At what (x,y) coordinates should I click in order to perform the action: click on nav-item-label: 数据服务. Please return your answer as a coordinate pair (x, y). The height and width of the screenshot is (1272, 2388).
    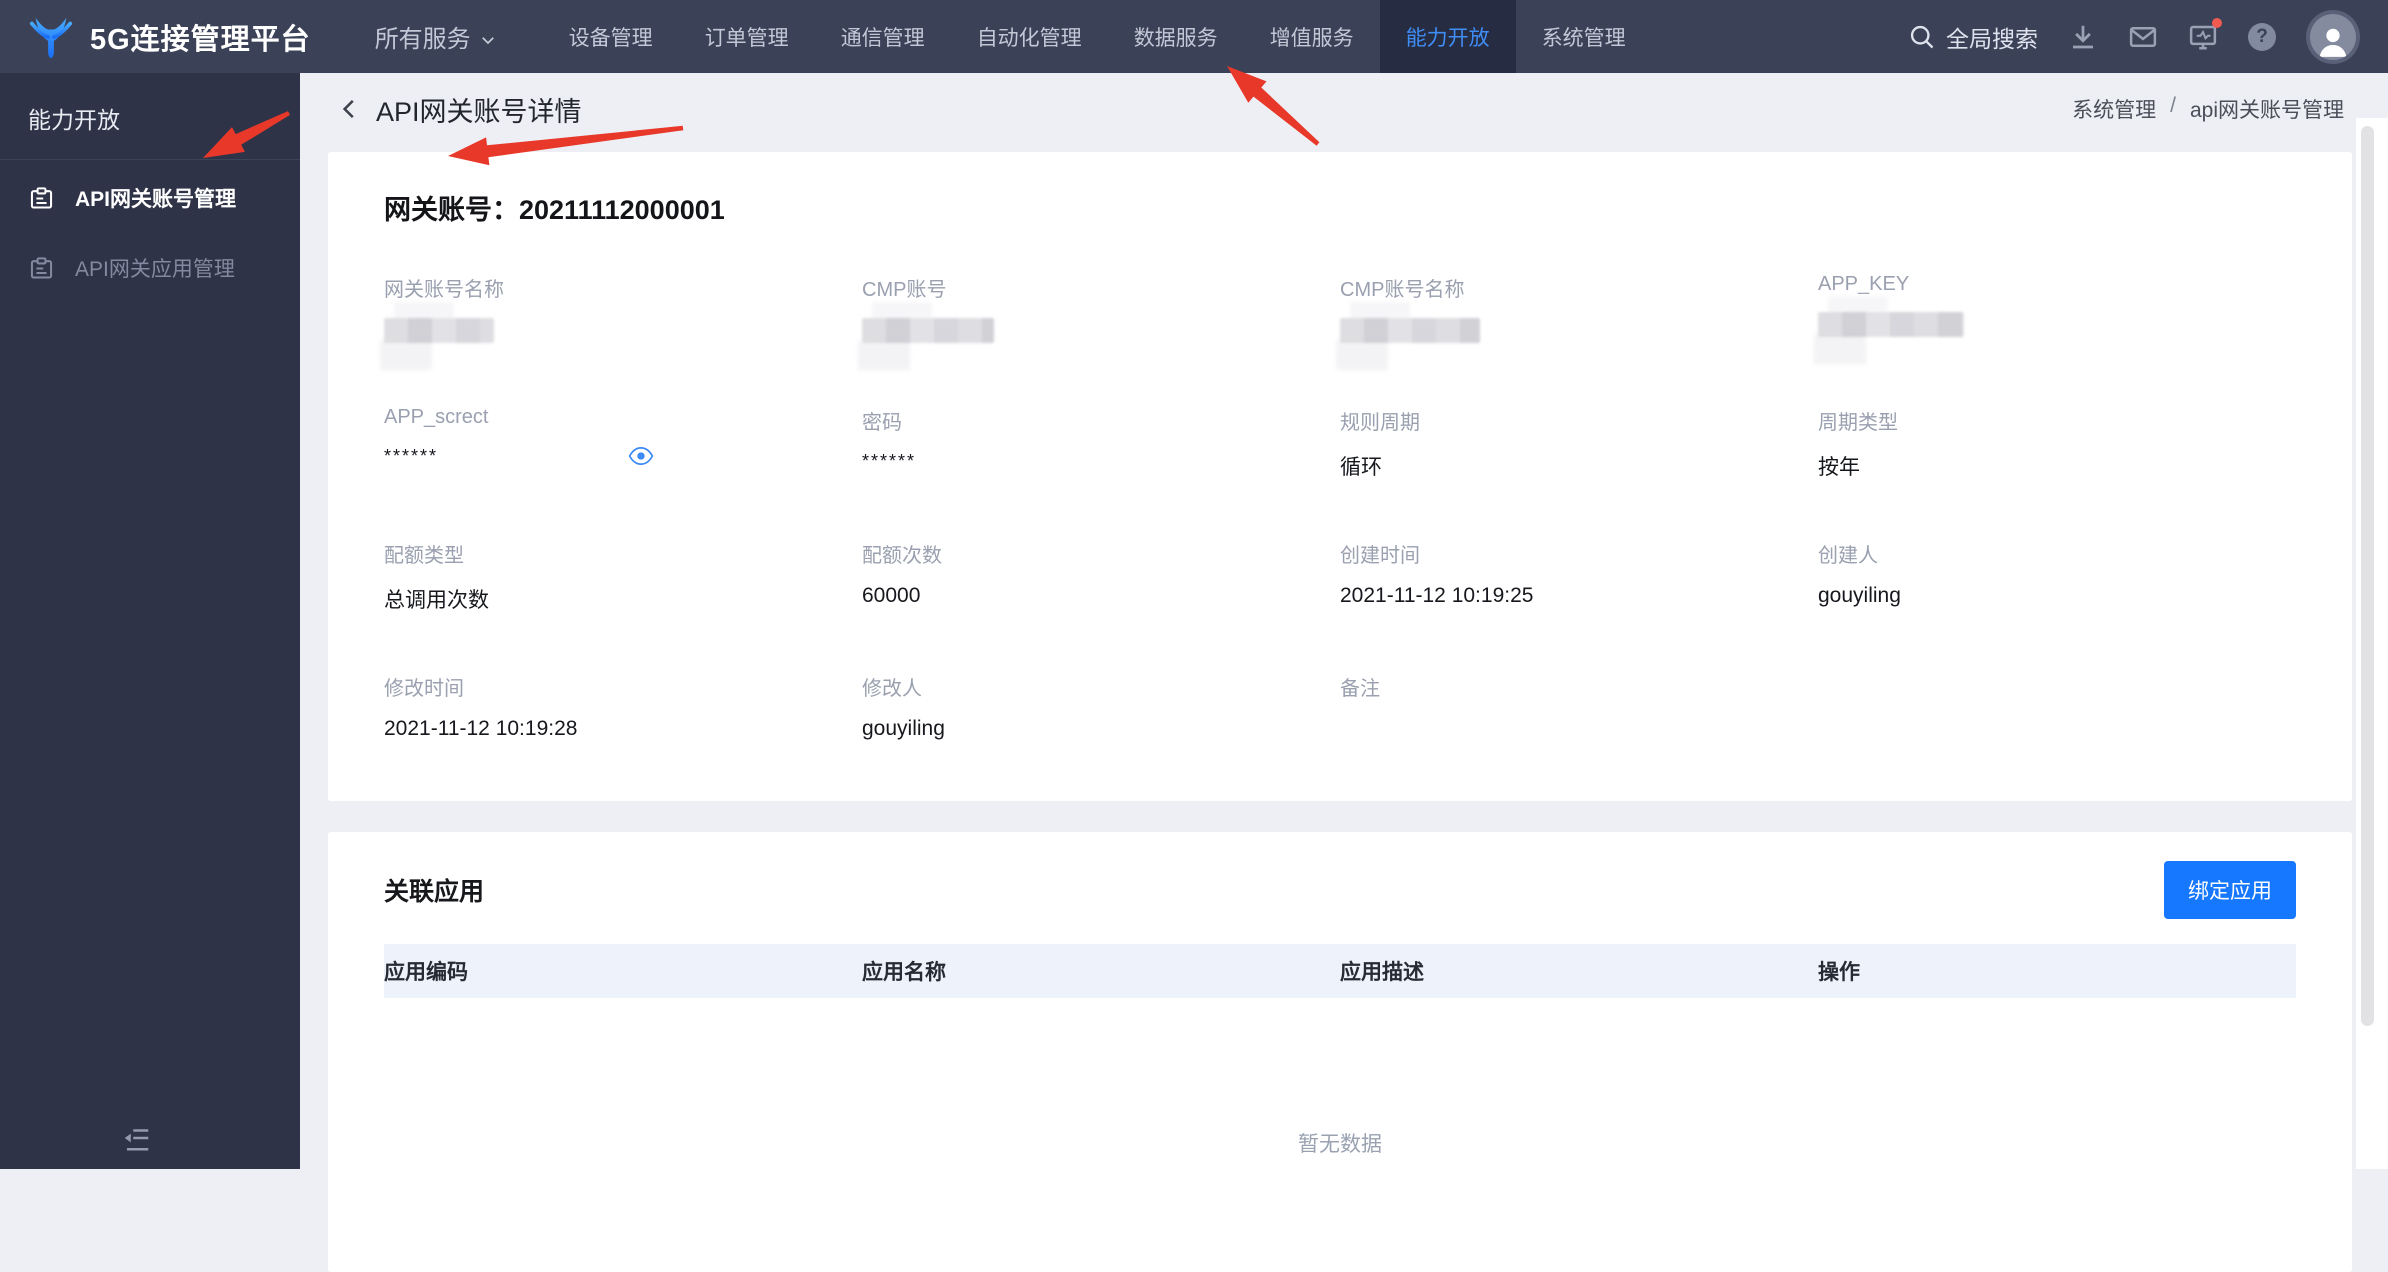
    Looking at the image, I should click on (1175, 38).